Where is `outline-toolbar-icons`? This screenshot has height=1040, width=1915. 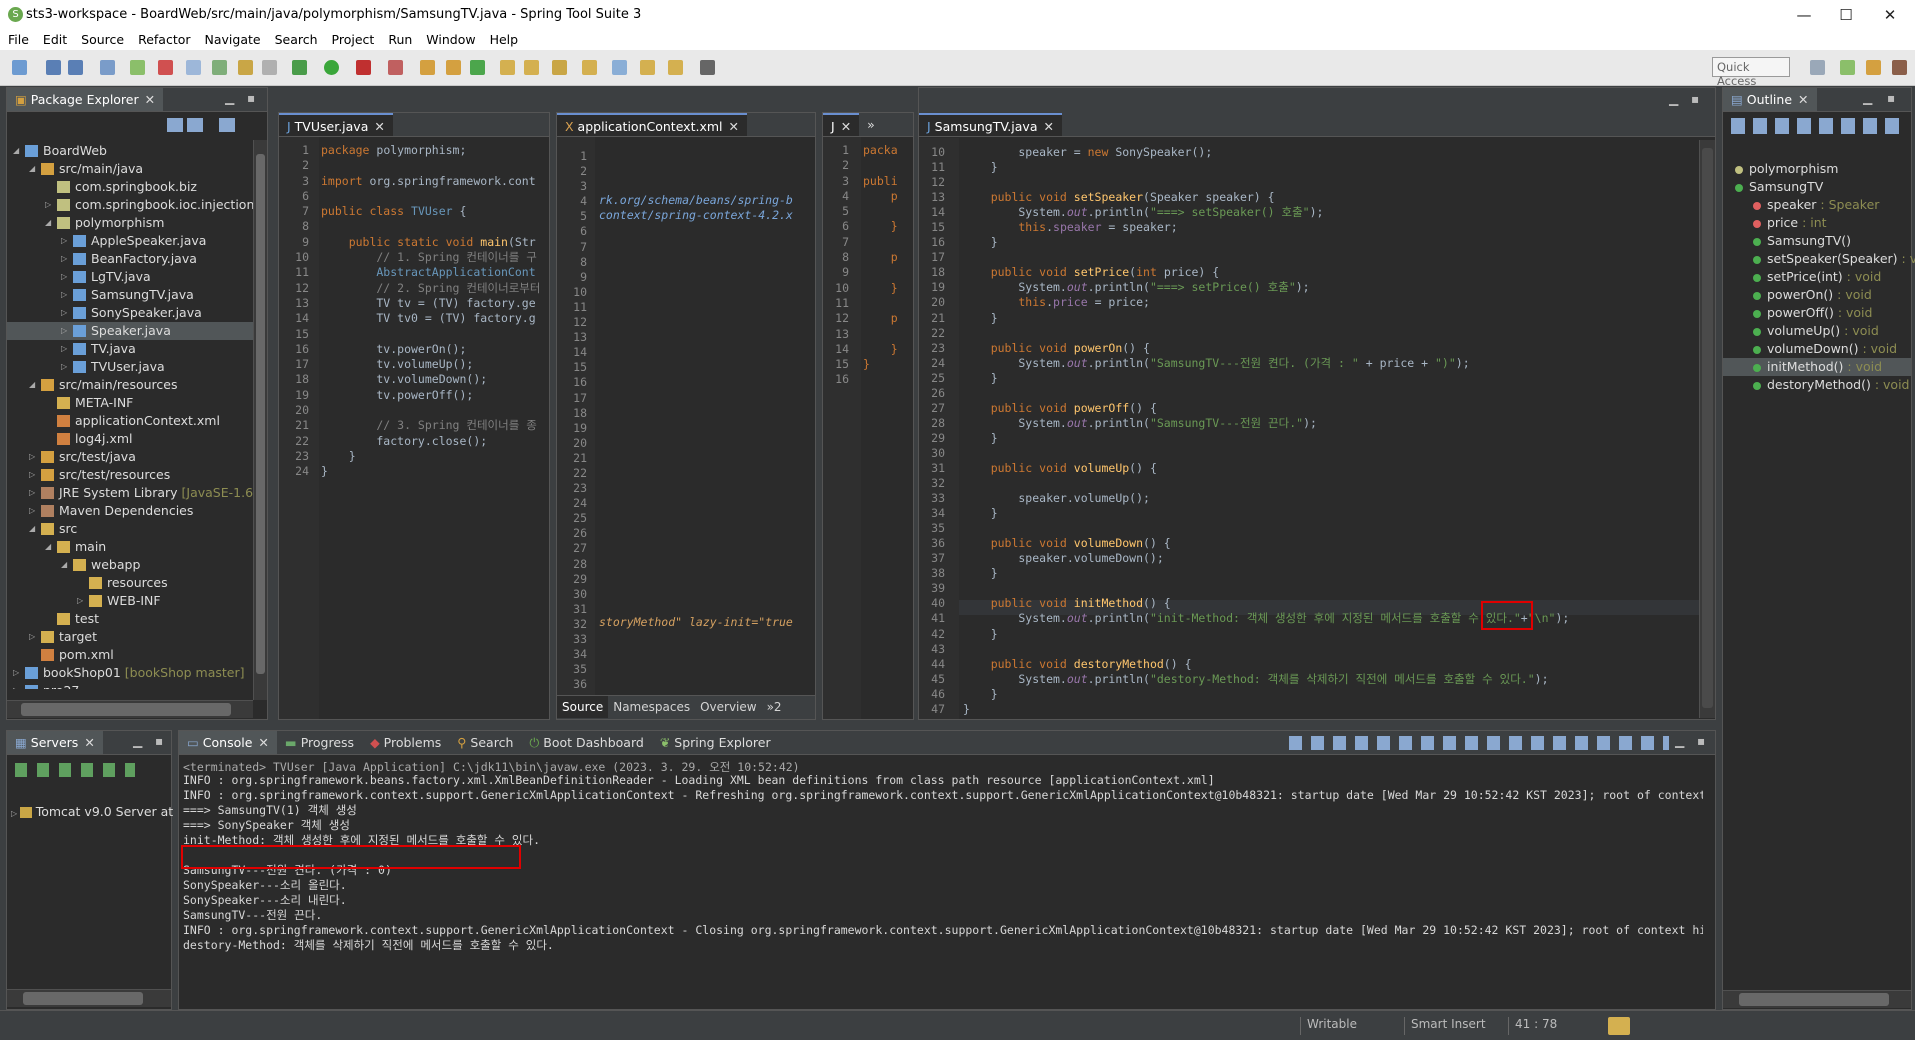
outline-toolbar-icons is located at coordinates (1816, 126).